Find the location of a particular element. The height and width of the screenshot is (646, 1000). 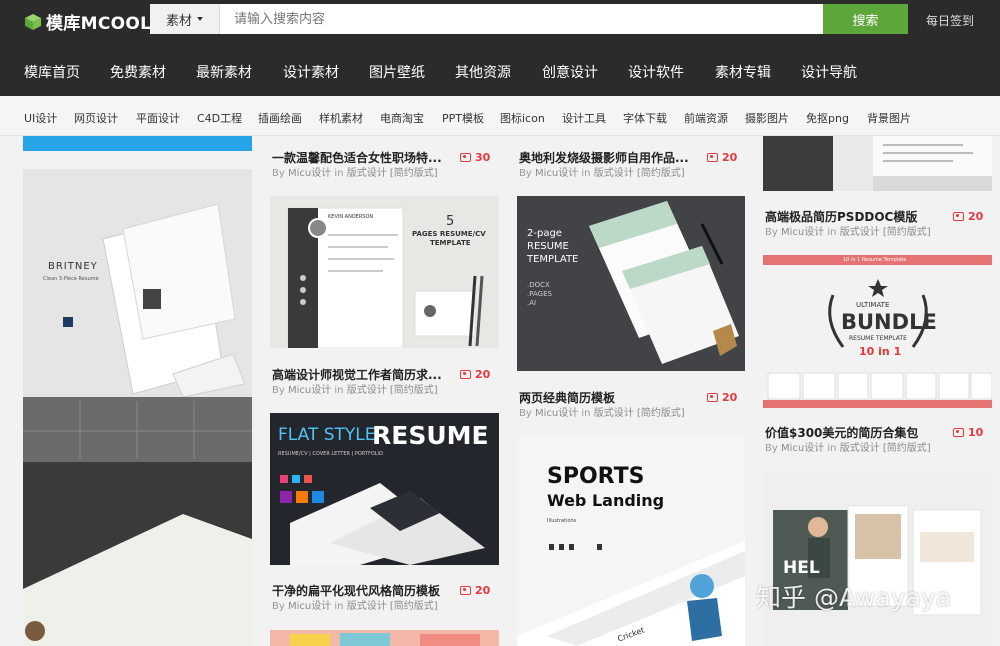

search-input is located at coordinates (521, 19).